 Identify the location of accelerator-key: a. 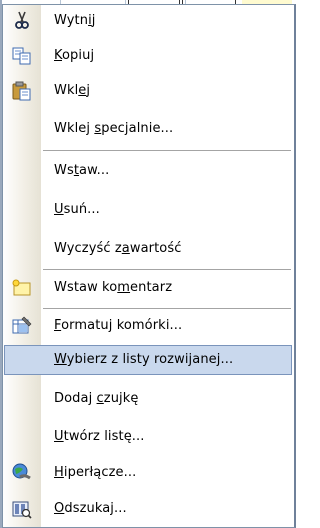
(125, 248).